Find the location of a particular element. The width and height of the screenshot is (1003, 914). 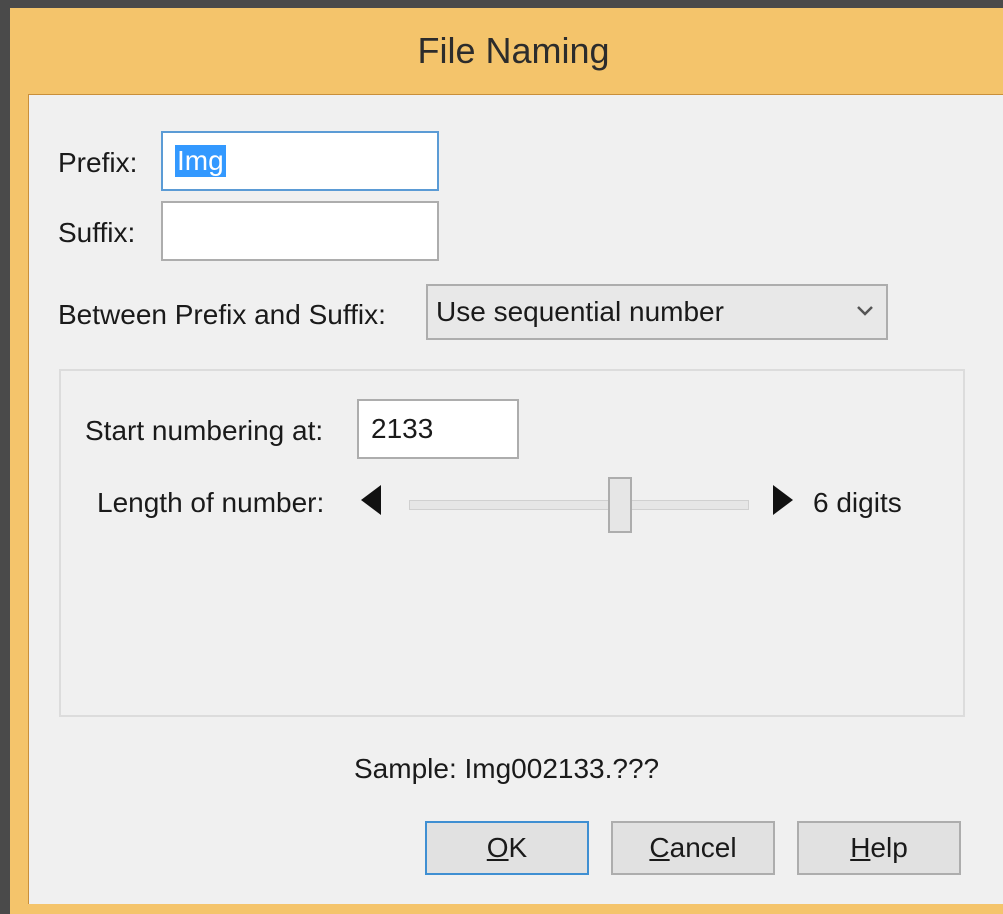

prefix-input-value: Img is located at coordinates (200, 161).